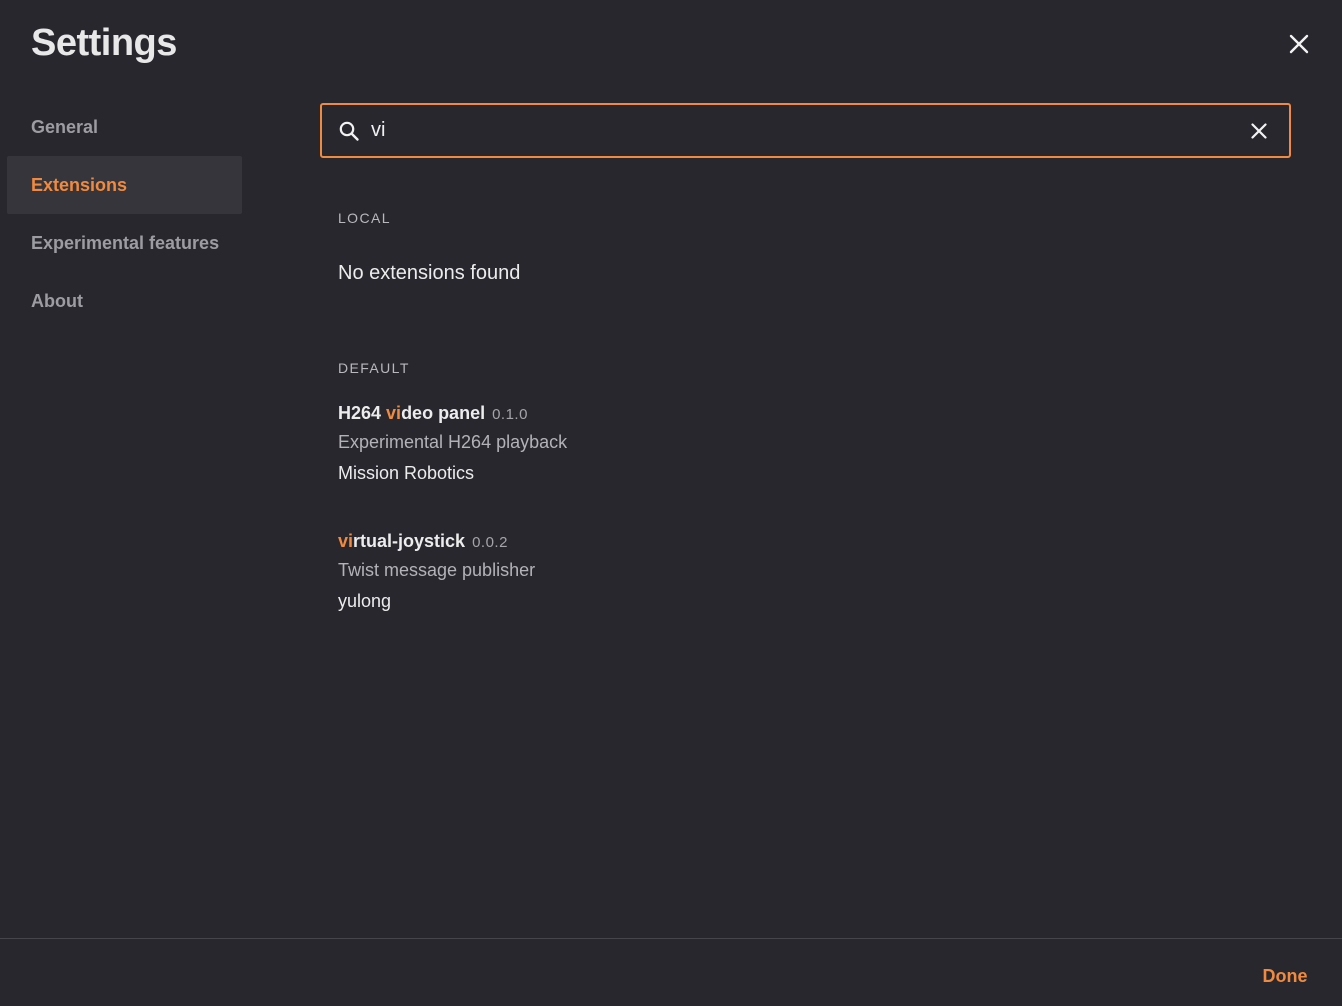  Describe the element at coordinates (57, 300) in the screenshot. I see `sidebar-item-label: About` at that location.